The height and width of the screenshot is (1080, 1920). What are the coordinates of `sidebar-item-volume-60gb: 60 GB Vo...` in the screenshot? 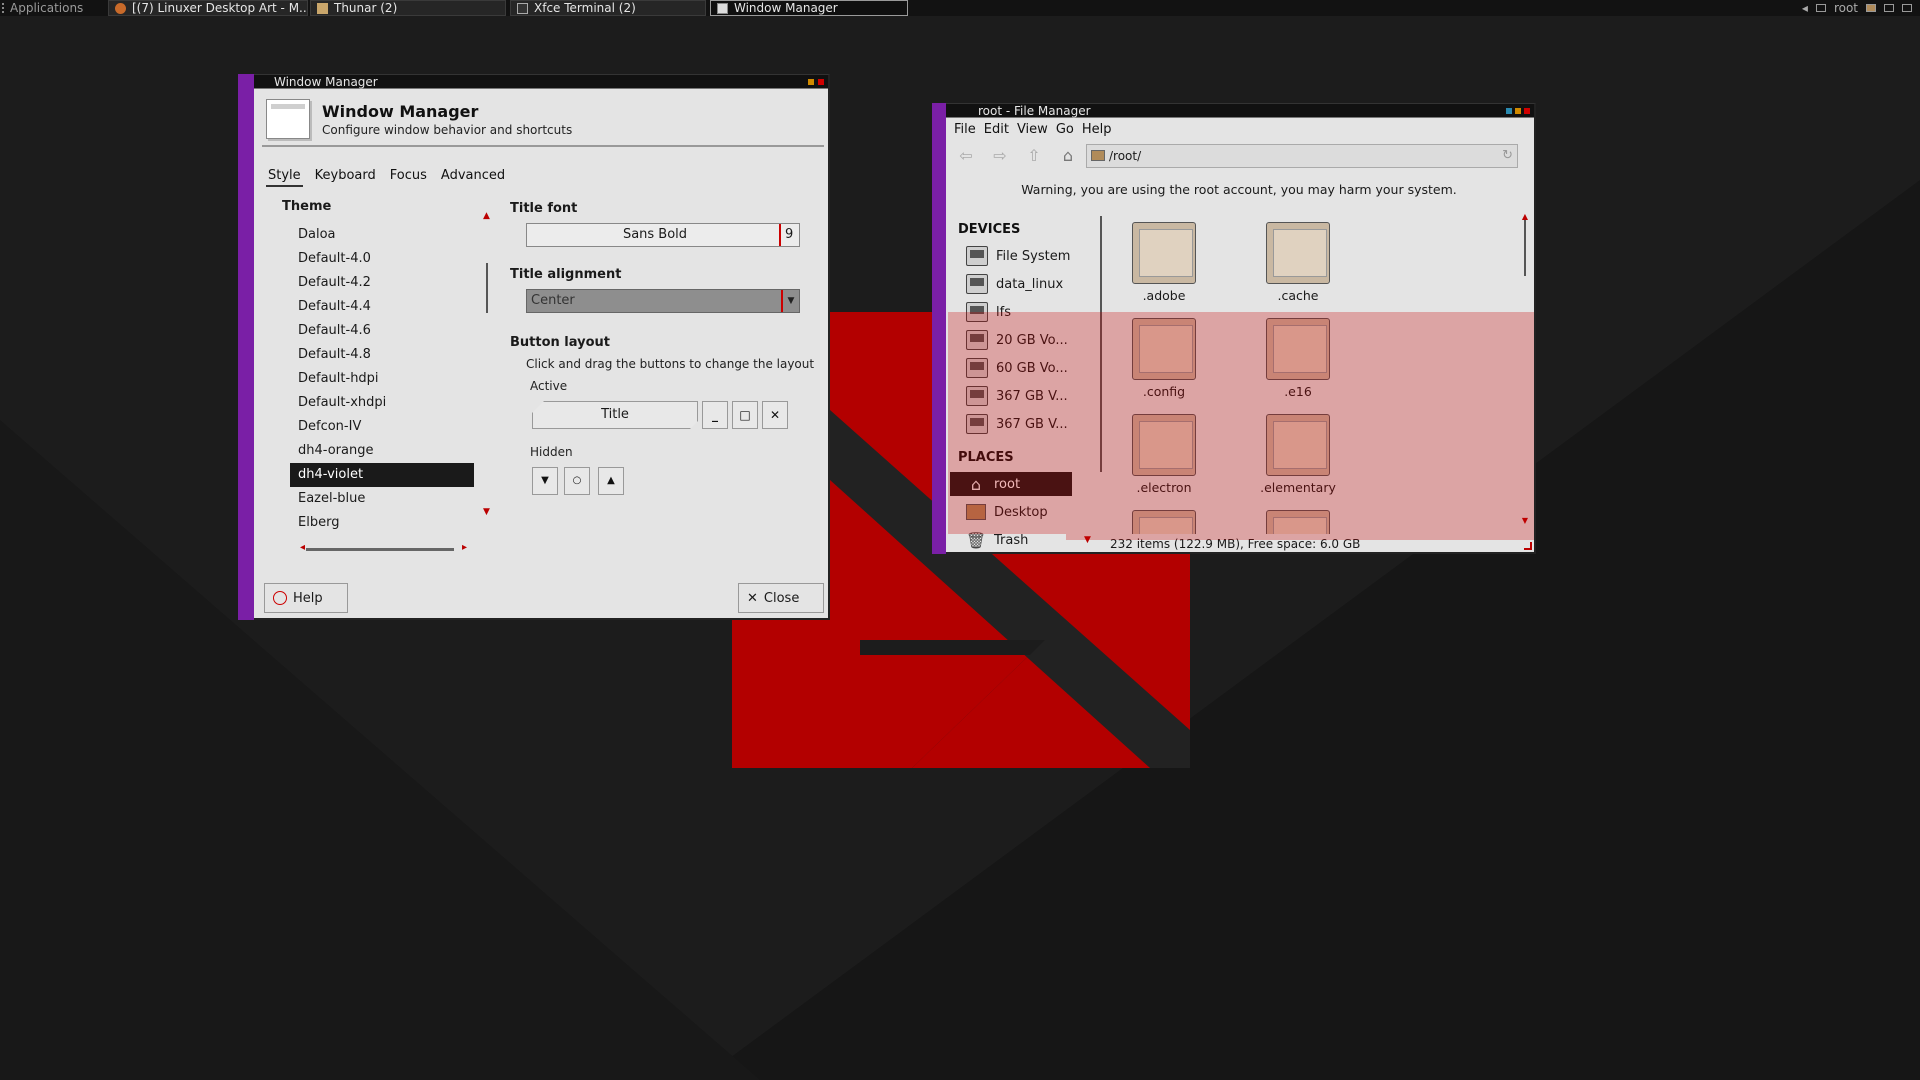 It's located at (1026, 368).